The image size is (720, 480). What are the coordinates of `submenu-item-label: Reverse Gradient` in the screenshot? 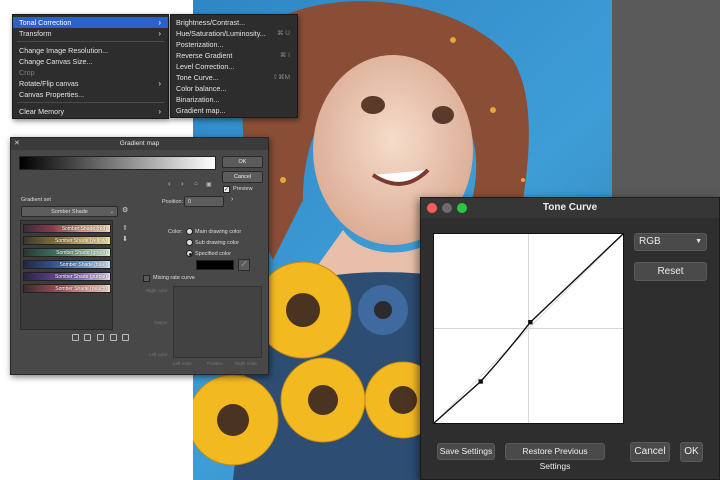 It's located at (204, 55).